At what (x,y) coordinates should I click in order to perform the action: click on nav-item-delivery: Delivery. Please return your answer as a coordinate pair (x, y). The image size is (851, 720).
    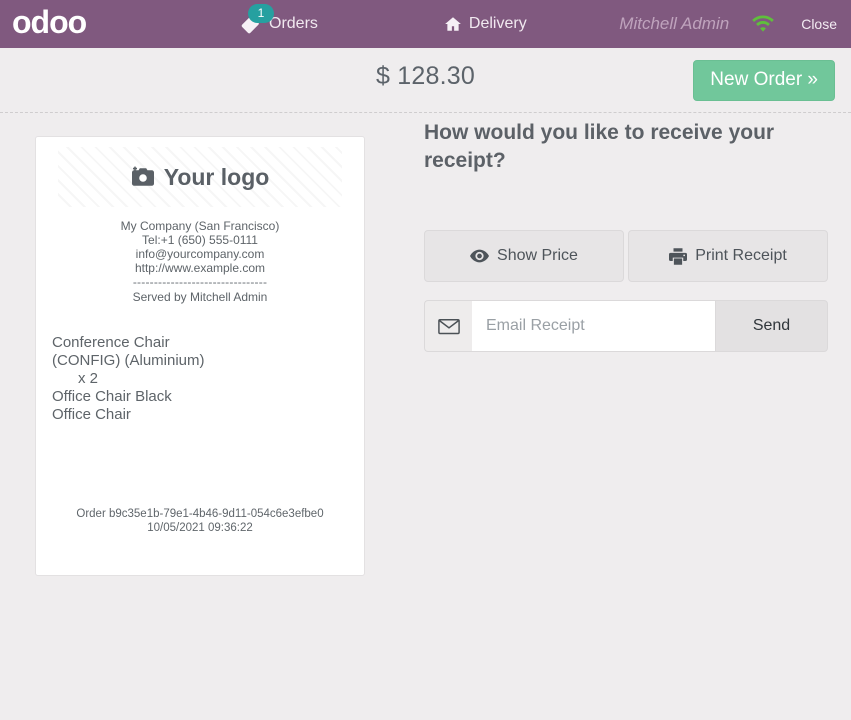
    Looking at the image, I should click on (485, 24).